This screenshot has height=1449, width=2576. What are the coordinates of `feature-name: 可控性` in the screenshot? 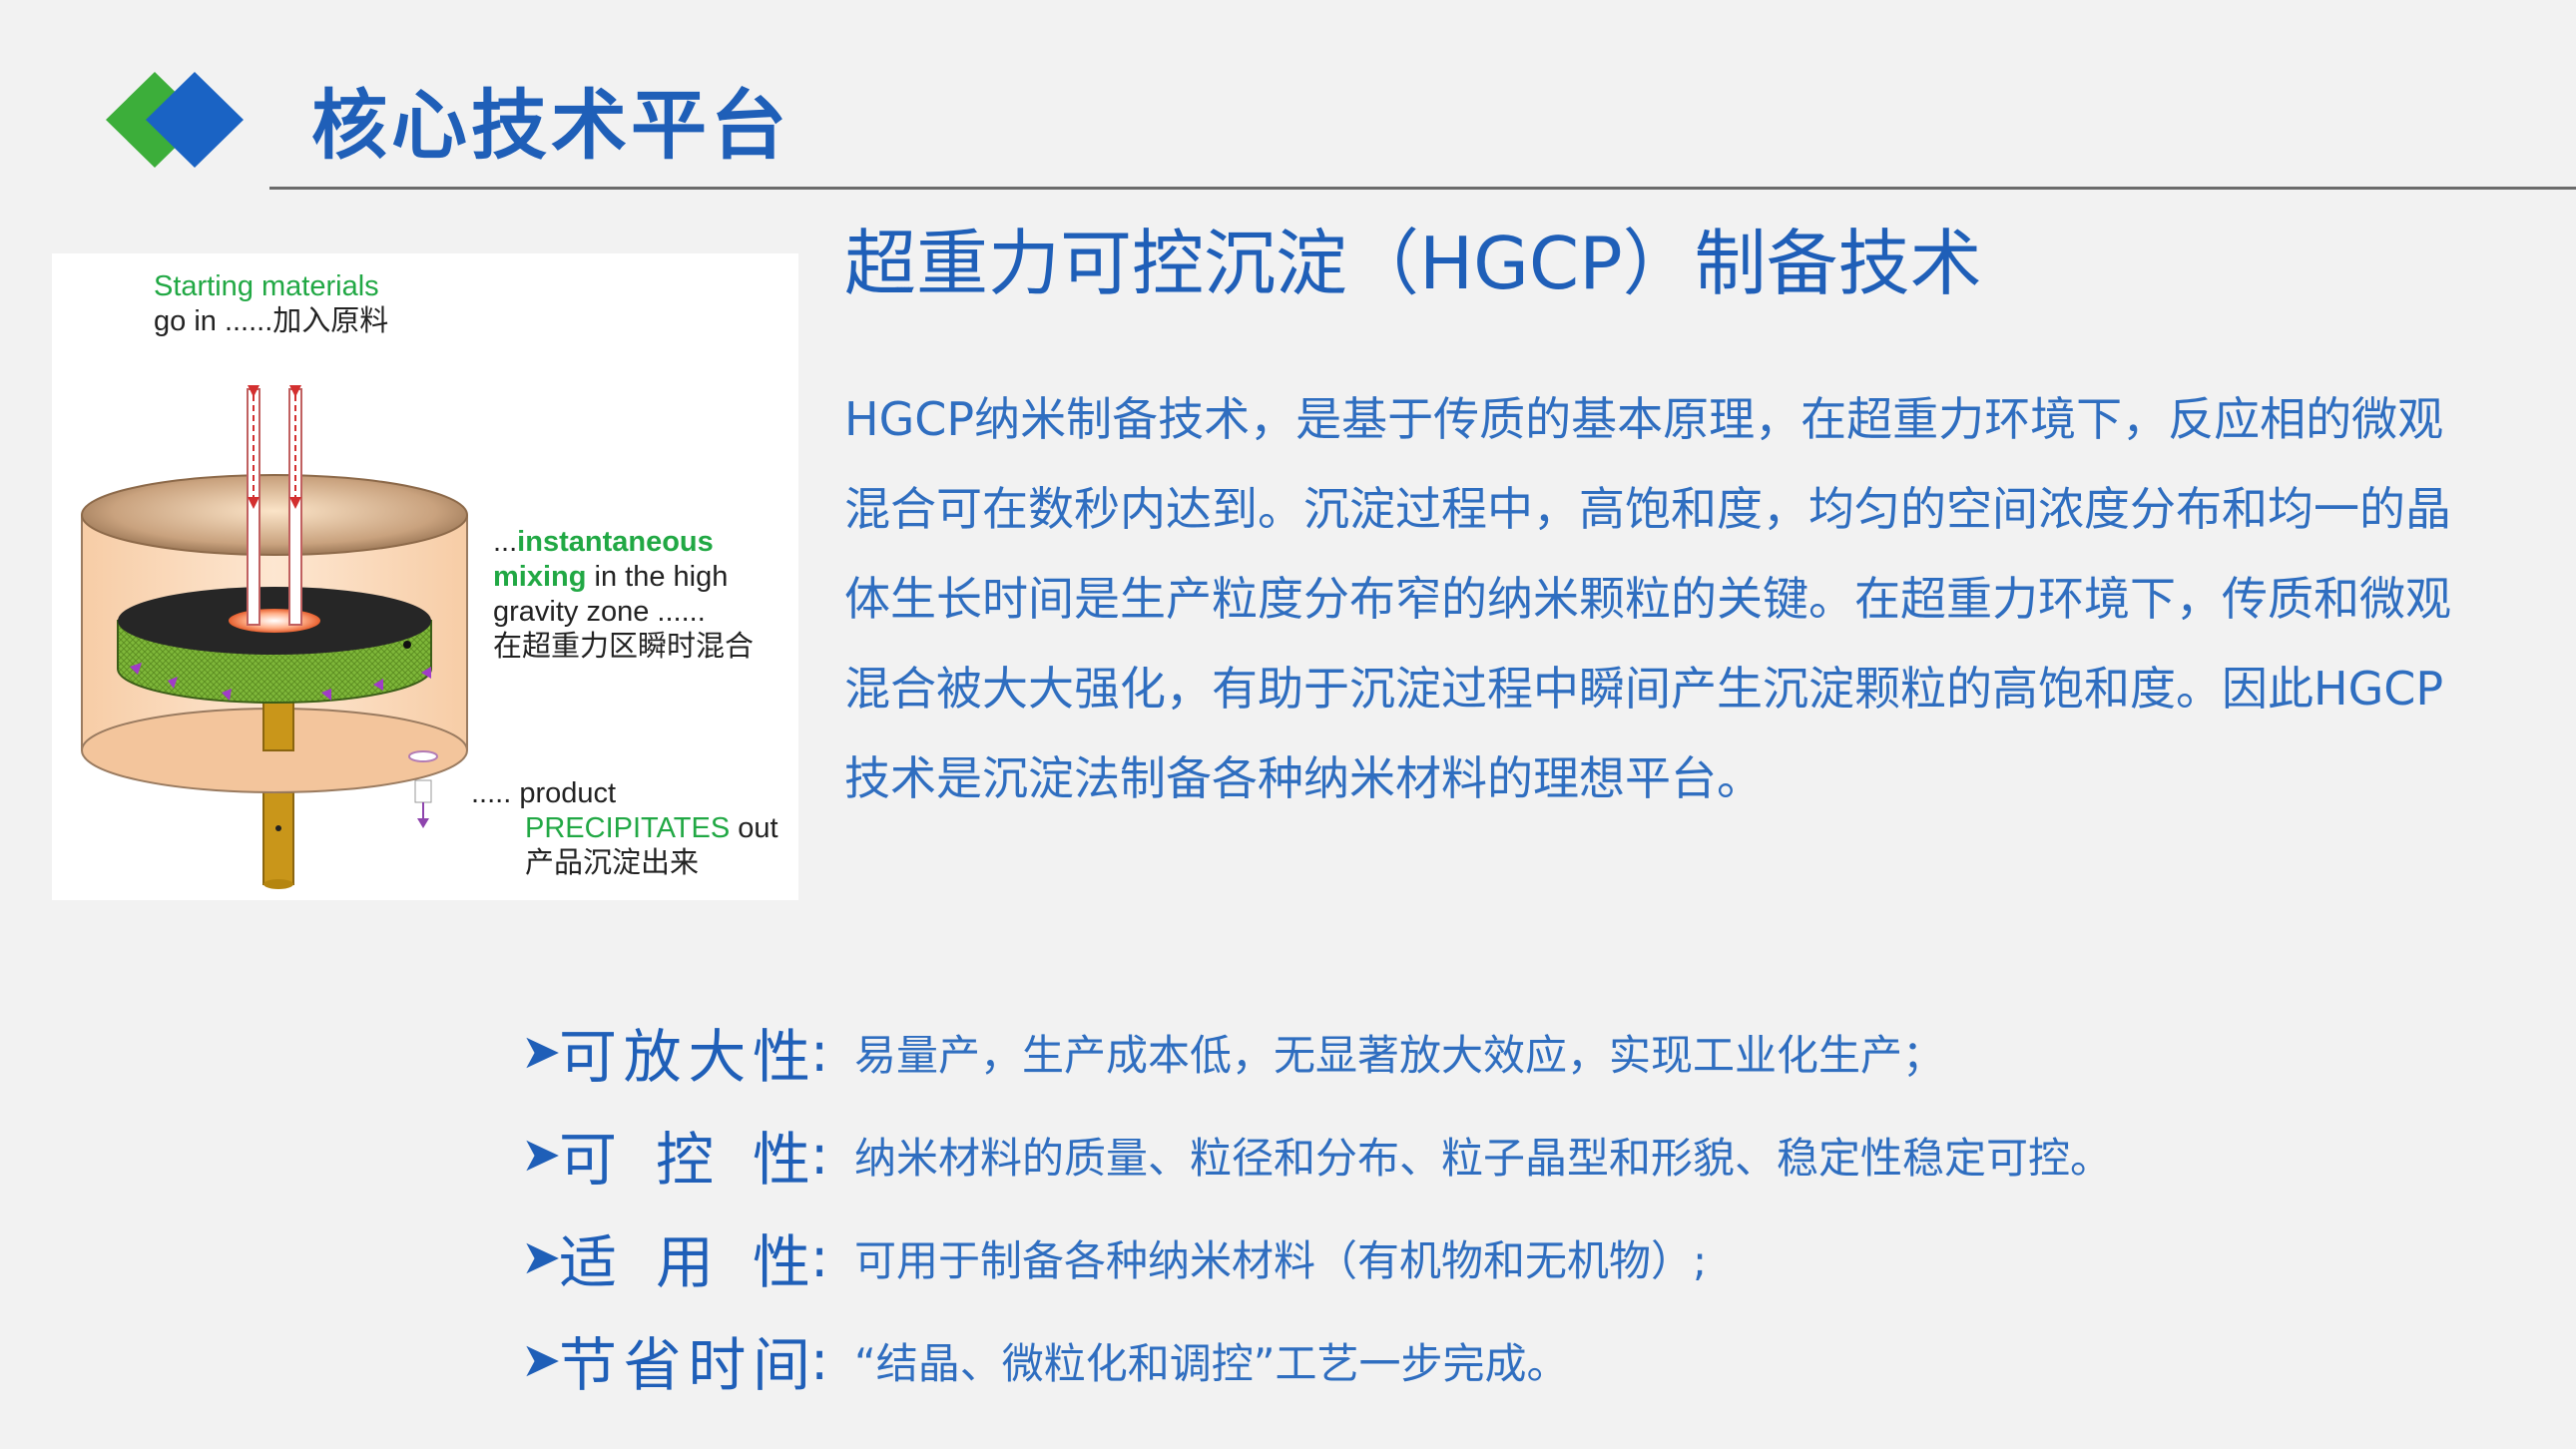 It's located at (685, 1160).